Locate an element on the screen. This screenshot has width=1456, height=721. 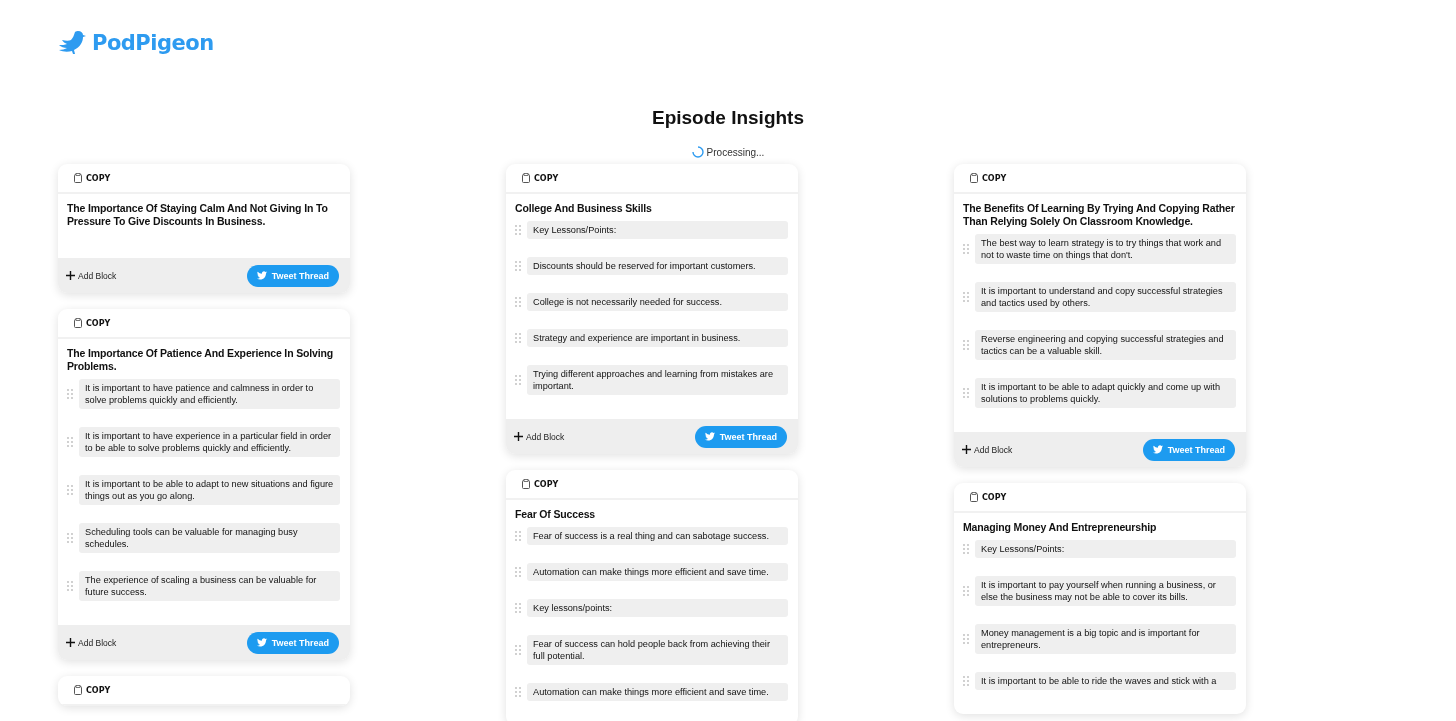
insight-block: It is important to understand and copy successful strategies and tactics used by others. is located at coordinates (1105, 297).